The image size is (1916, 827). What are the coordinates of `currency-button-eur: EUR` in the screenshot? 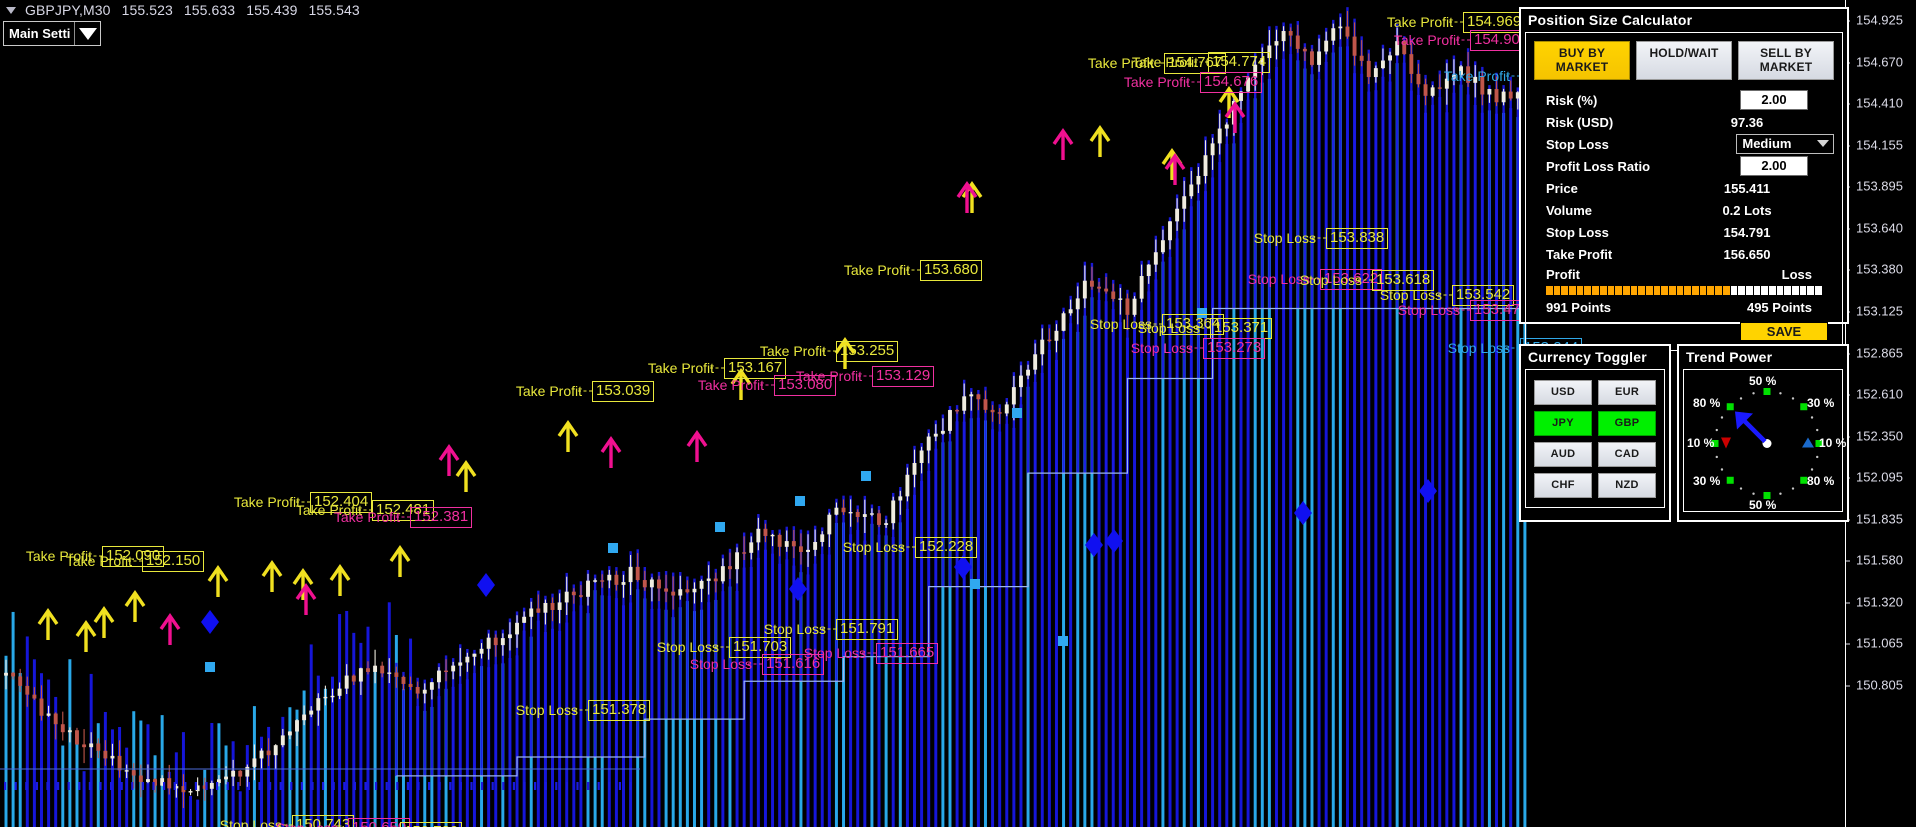 It's located at (1627, 392).